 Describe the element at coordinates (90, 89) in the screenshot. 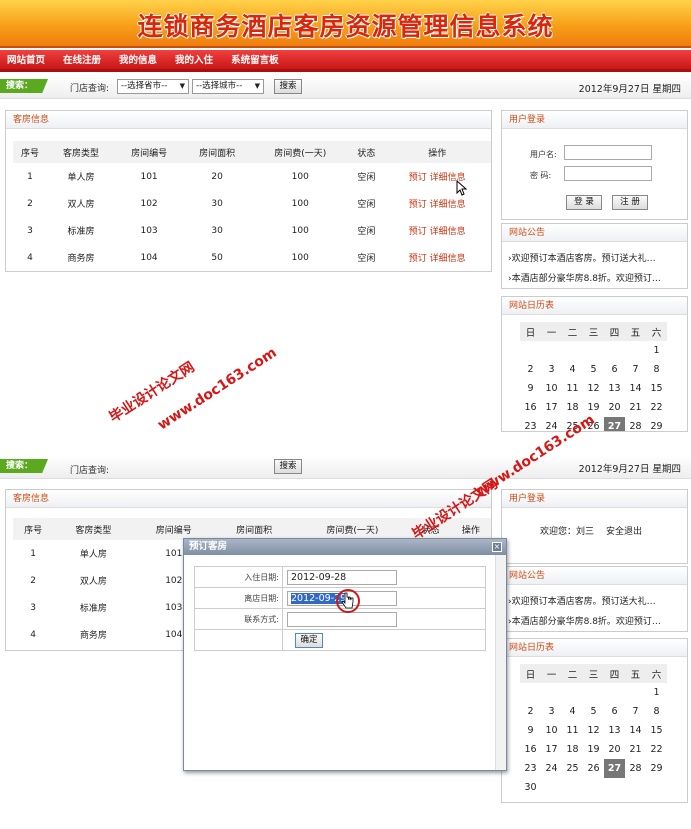

I see `store-query-label: 门店查询:` at that location.